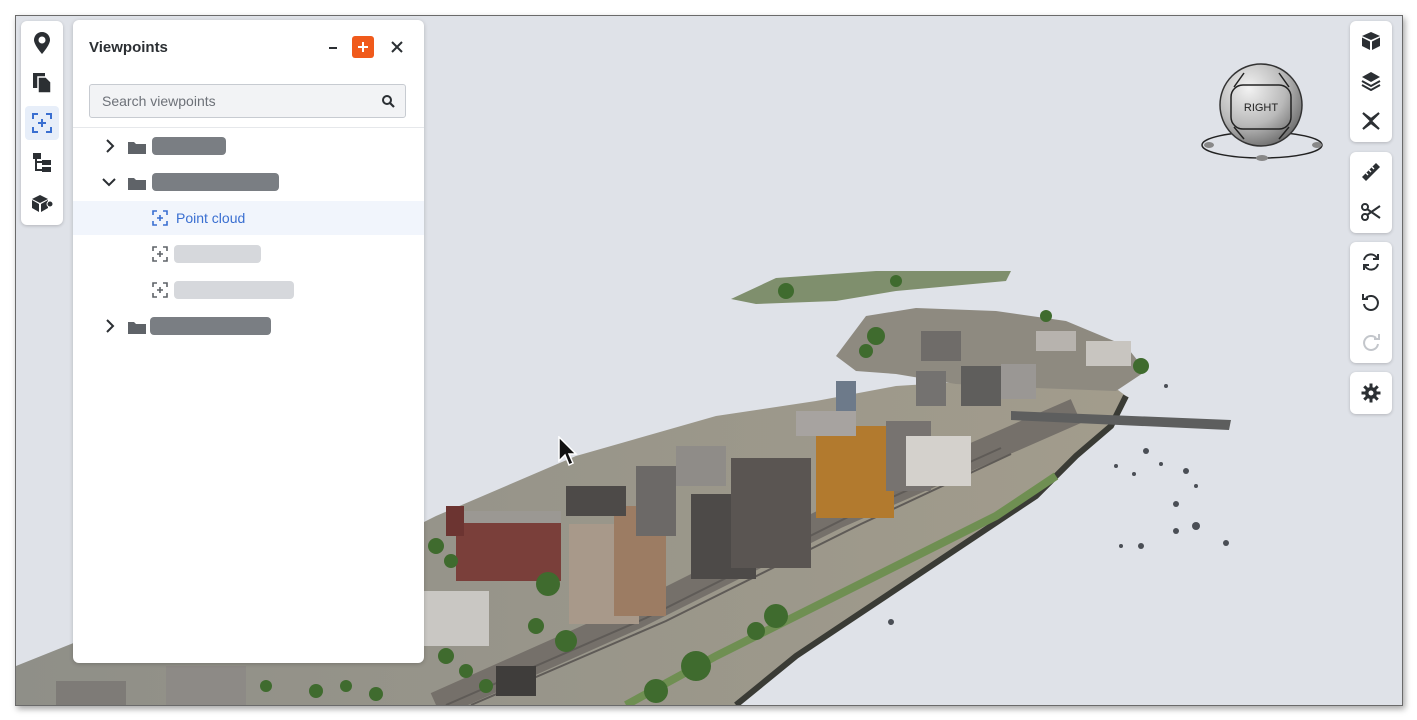 The width and height of the screenshot is (1417, 720). I want to click on undo-icon, so click(1371, 302).